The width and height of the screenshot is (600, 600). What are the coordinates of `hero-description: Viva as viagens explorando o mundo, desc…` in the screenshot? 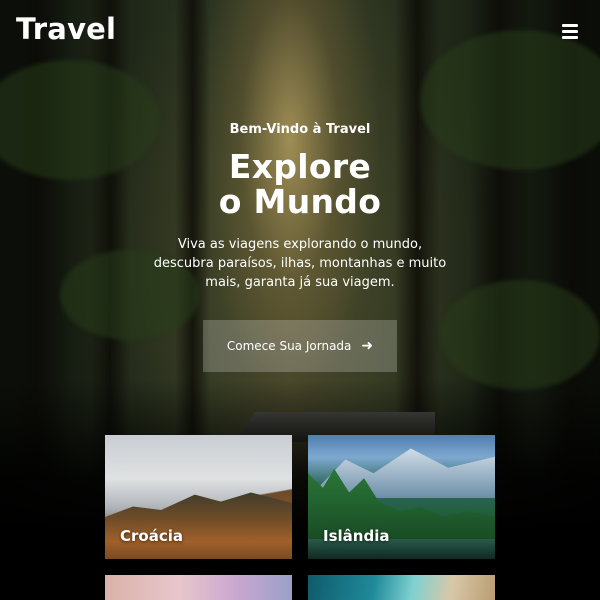 It's located at (300, 263).